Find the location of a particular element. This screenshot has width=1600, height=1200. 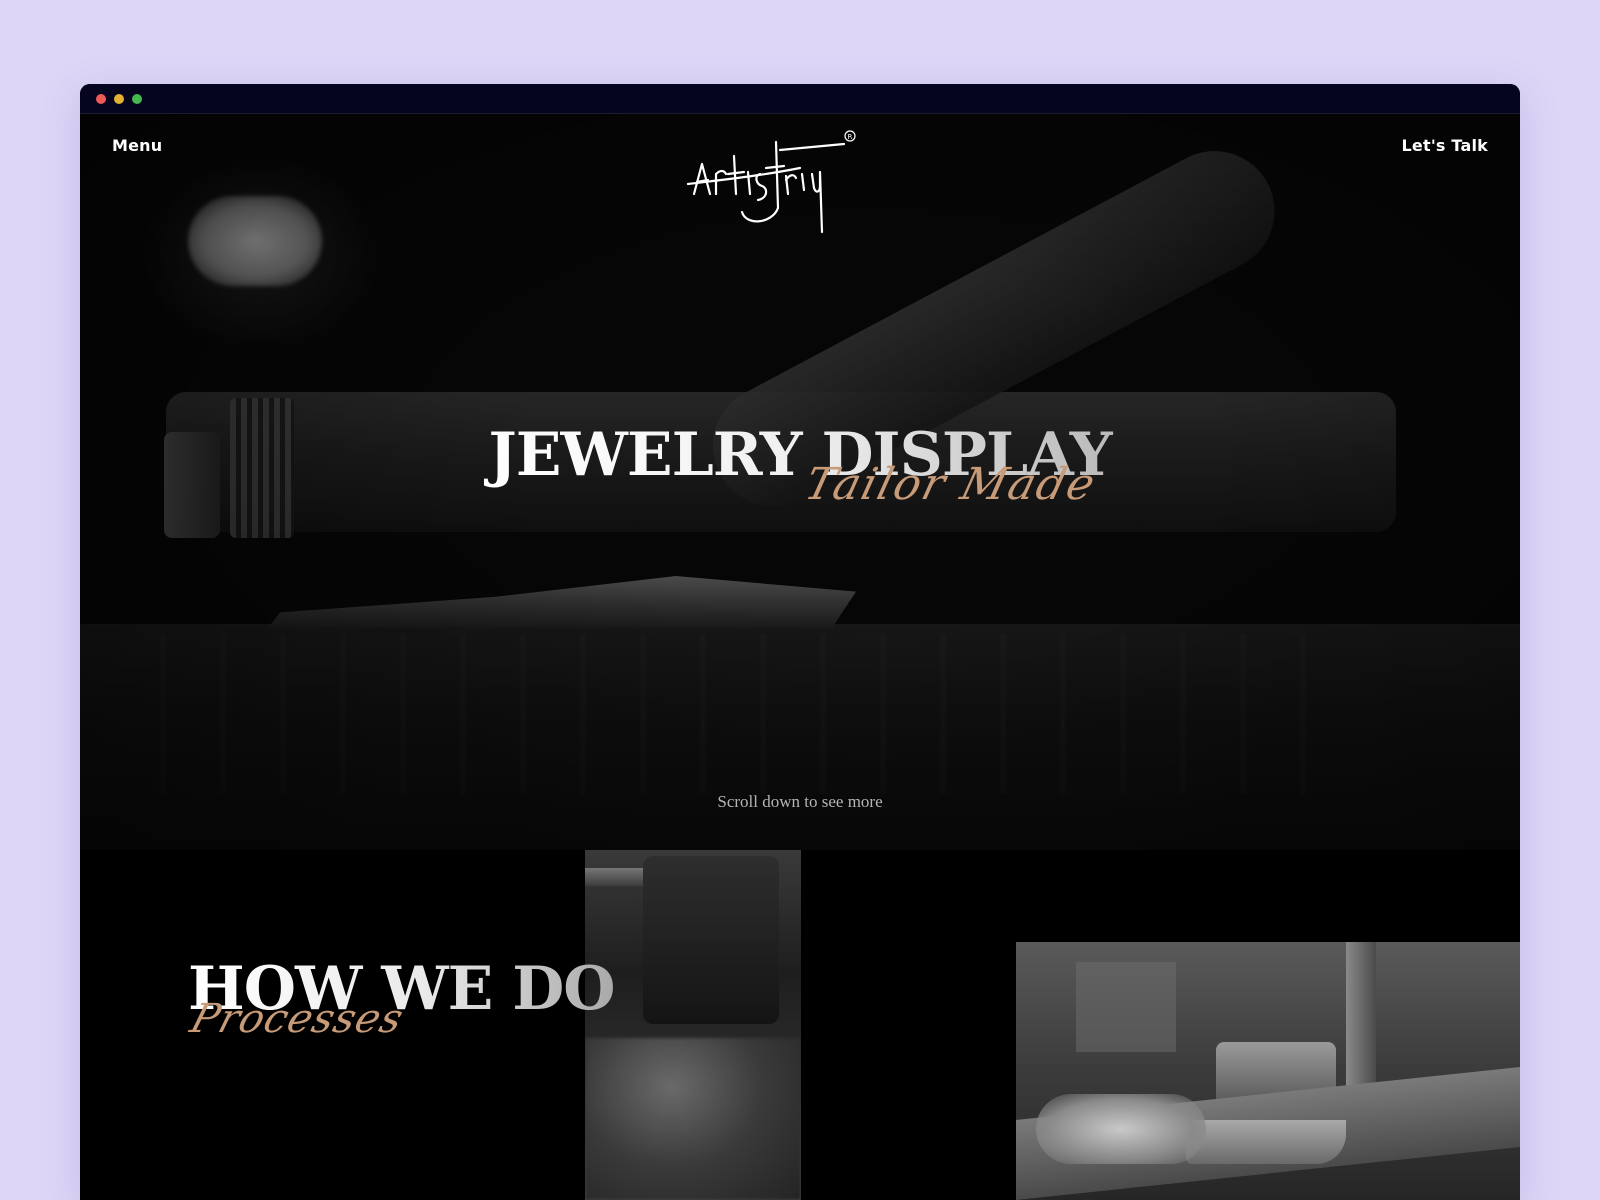

hero-subtitle: Tailor Made is located at coordinates (950, 484).